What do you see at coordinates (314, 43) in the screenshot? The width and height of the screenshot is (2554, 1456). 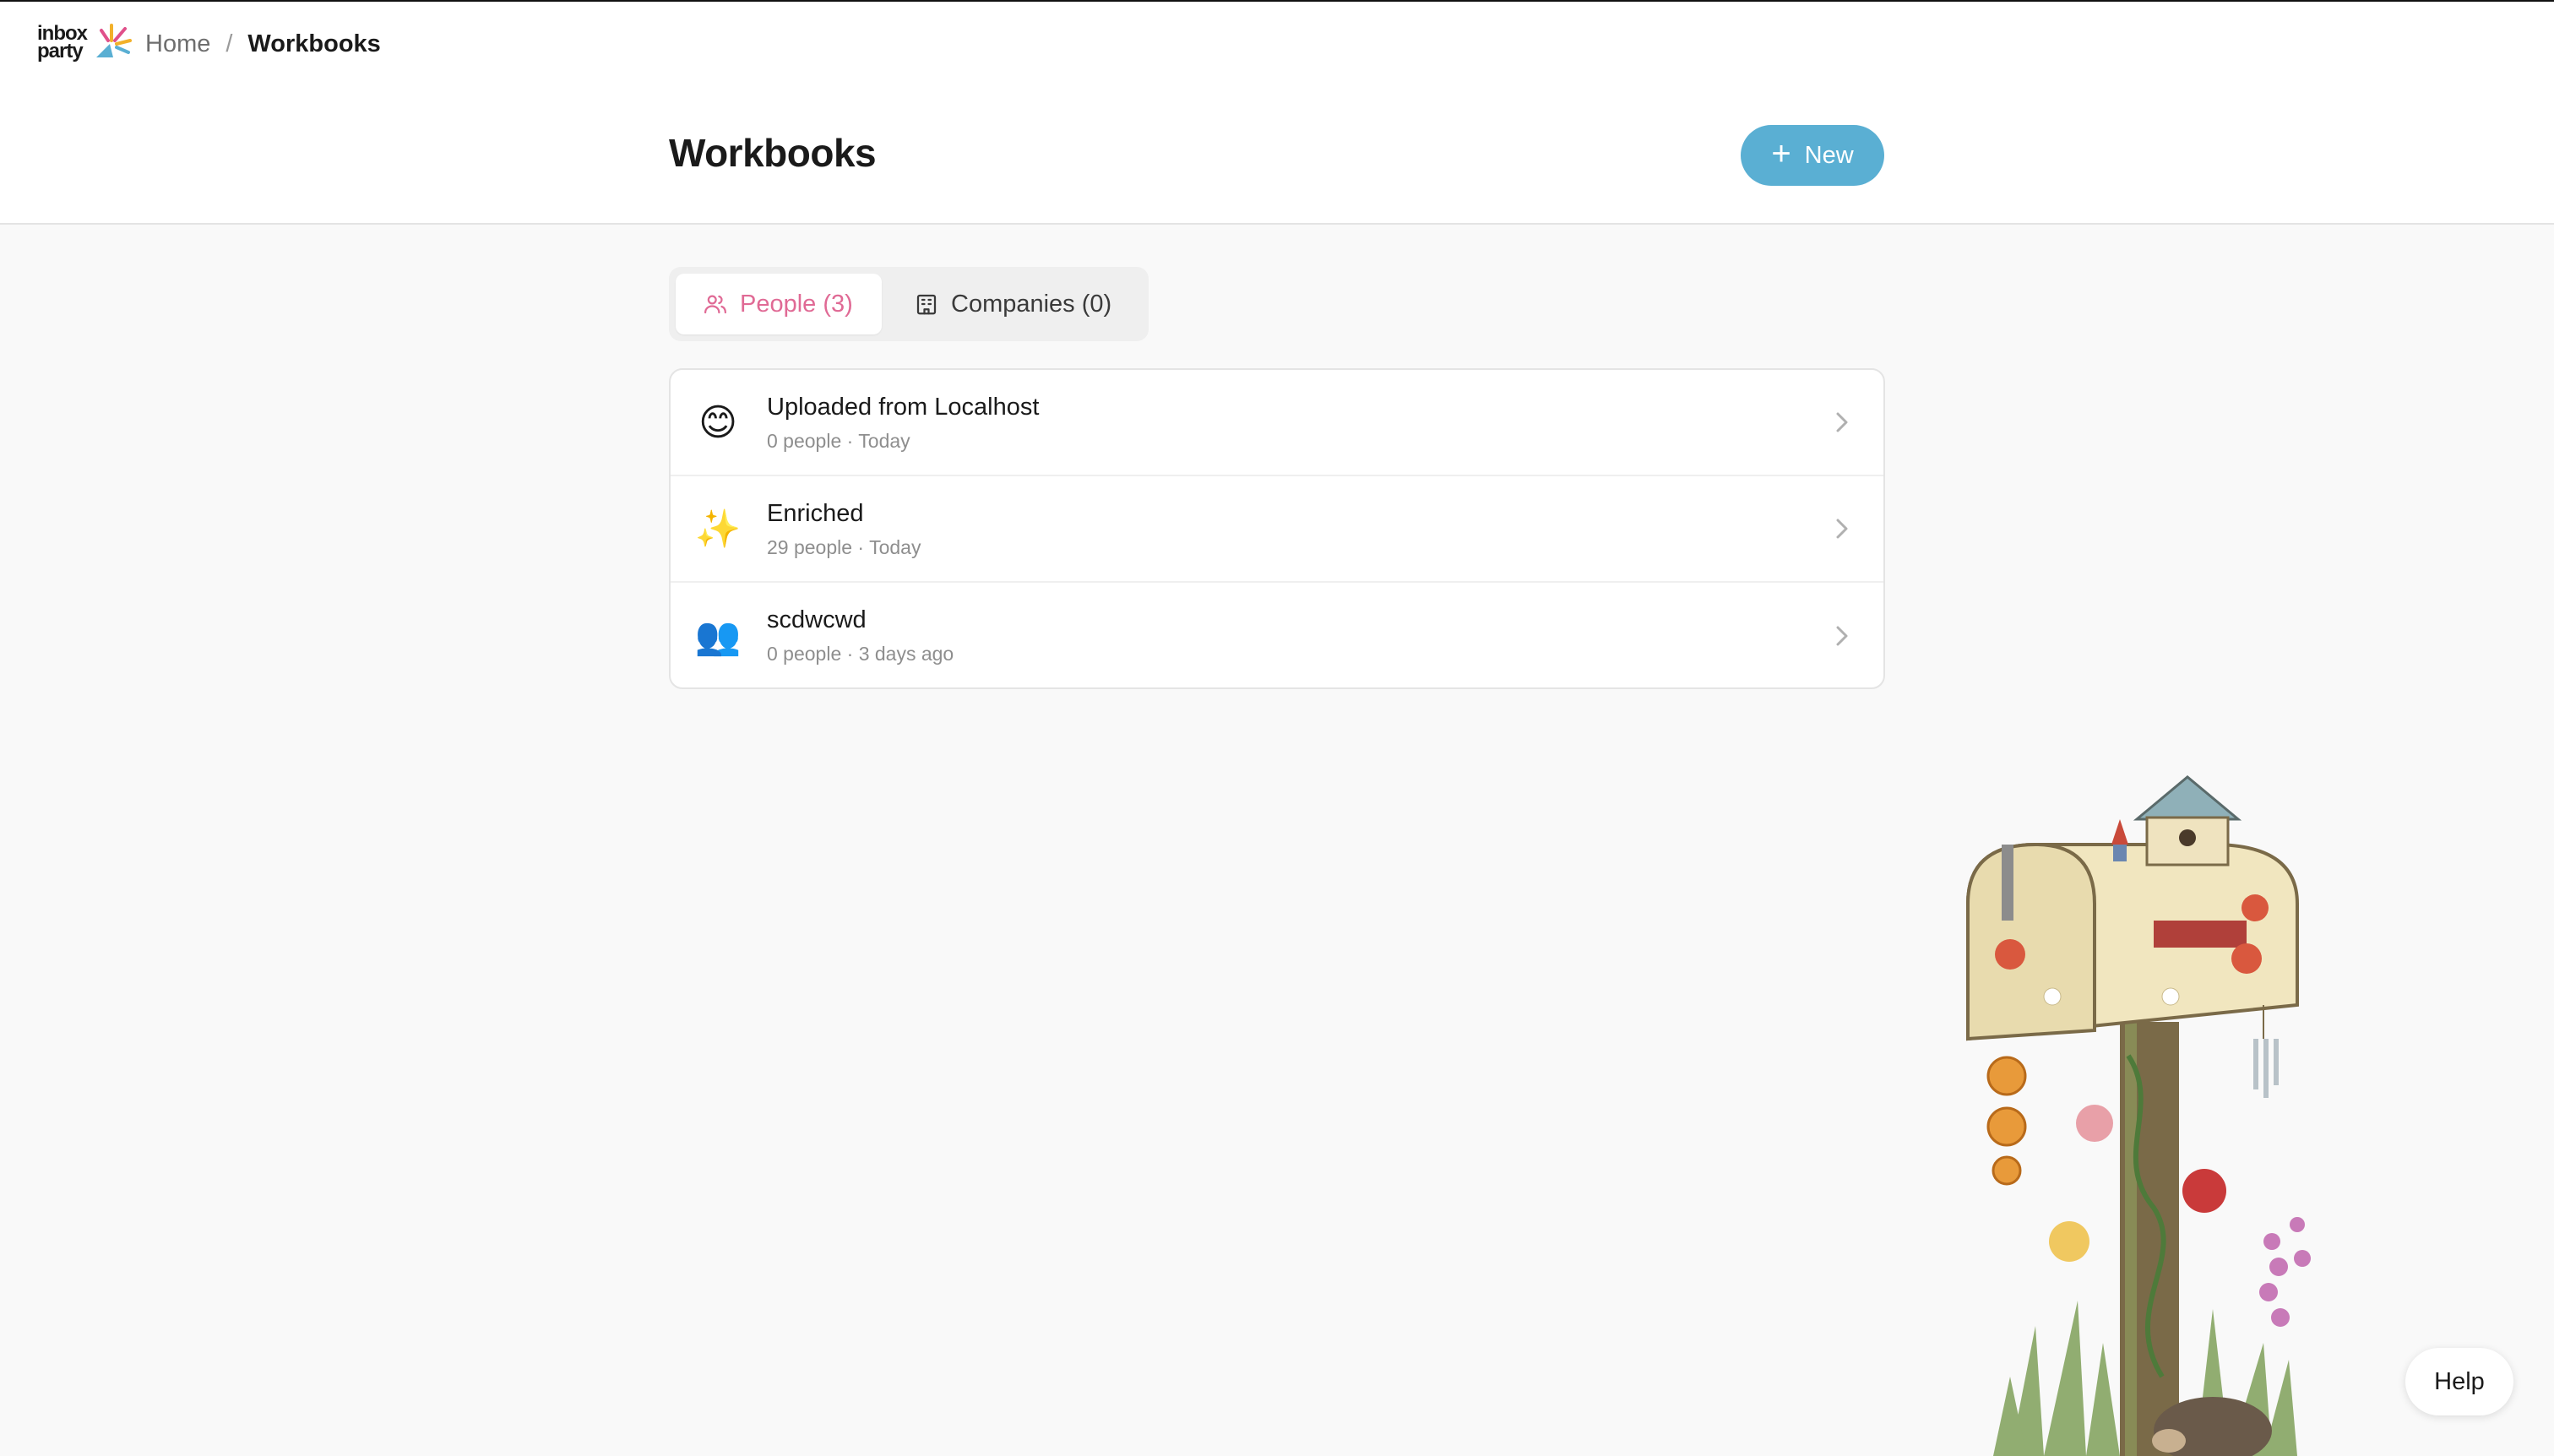 I see `breadcrumb-current: Workbooks` at bounding box center [314, 43].